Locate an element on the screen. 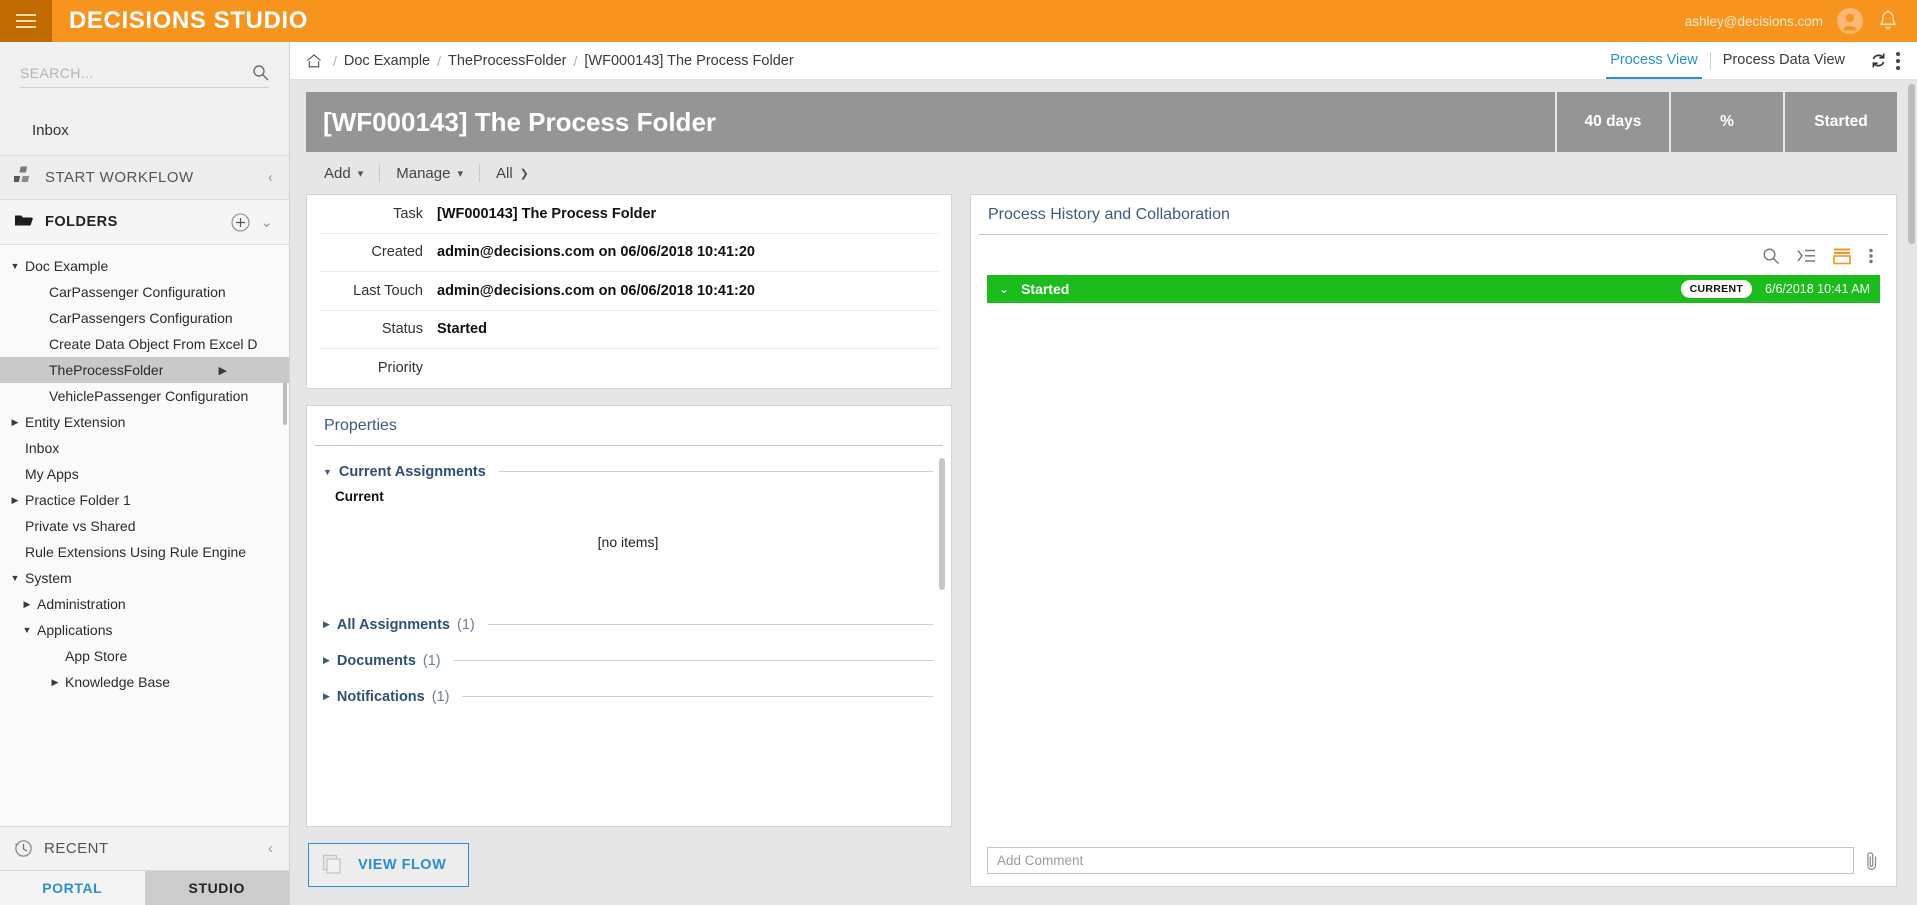  clock-icon is located at coordinates (23, 848).